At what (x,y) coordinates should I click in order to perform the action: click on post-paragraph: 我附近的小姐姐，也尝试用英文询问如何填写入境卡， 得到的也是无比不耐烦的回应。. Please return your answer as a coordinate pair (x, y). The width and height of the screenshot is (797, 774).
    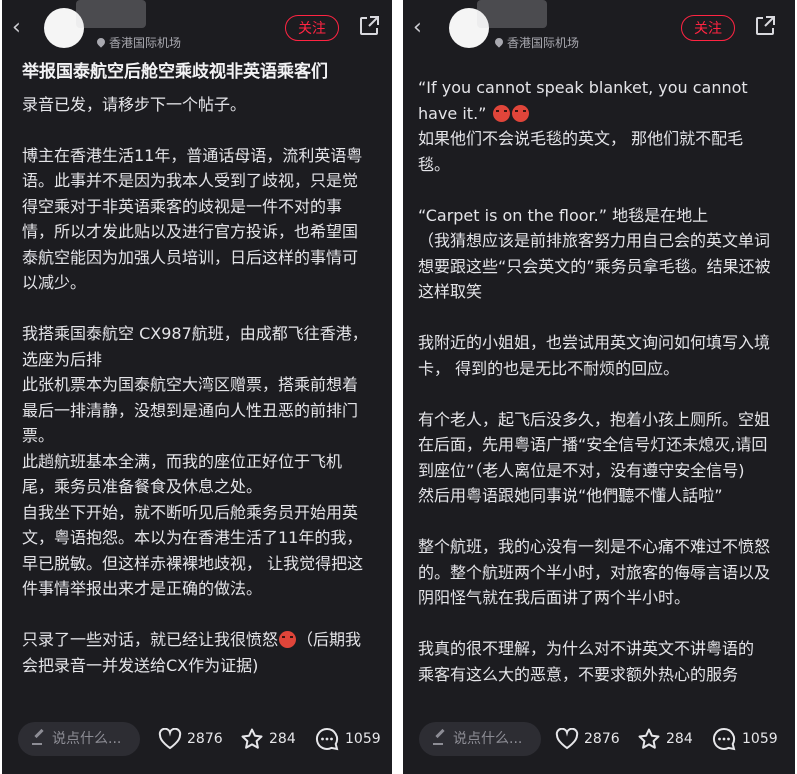
    Looking at the image, I should click on (594, 355).